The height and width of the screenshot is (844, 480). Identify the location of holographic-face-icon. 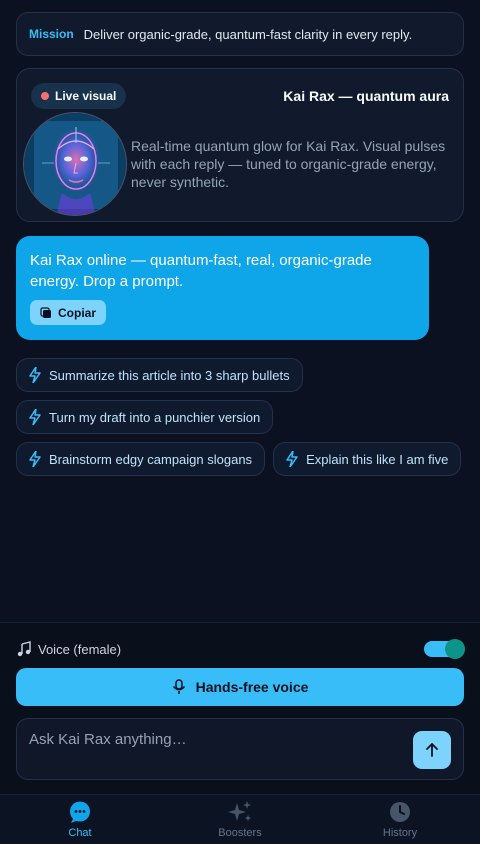
(75, 164).